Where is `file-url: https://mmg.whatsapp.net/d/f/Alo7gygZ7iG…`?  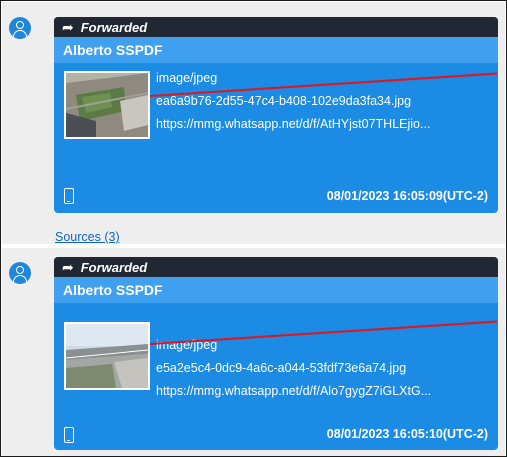
file-url: https://mmg.whatsapp.net/d/f/Alo7gygZ7iG… is located at coordinates (293, 391).